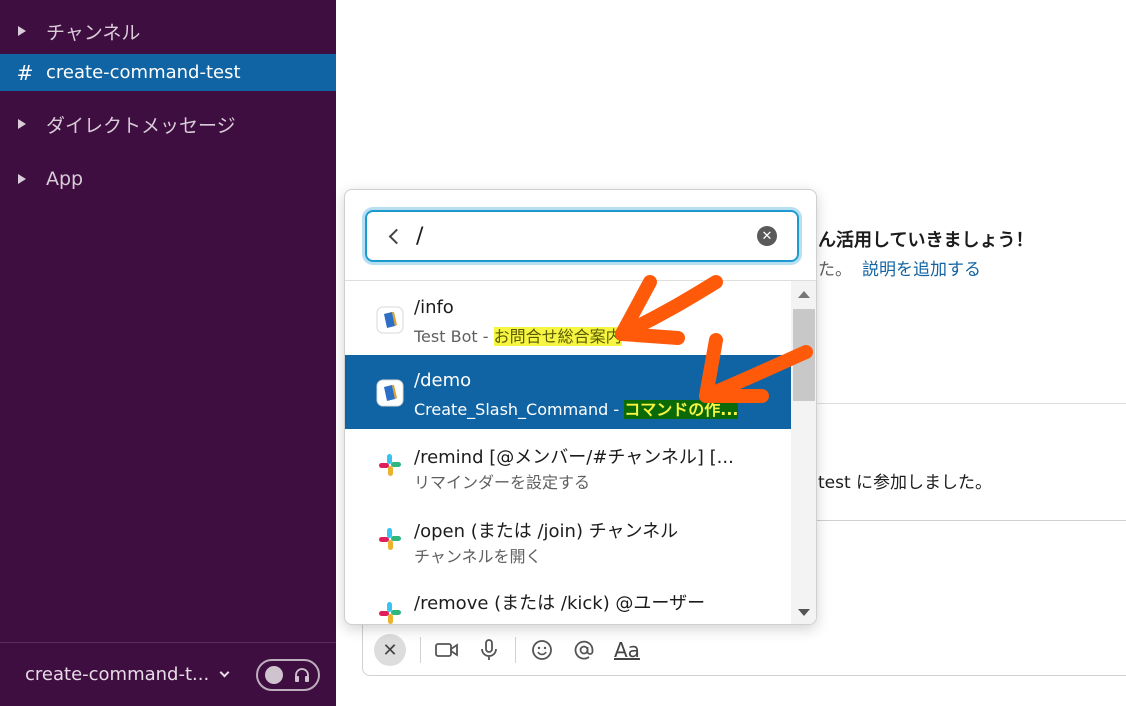 The width and height of the screenshot is (1126, 706). Describe the element at coordinates (168, 31) in the screenshot. I see `sidebar-section-channels: チャンネル` at that location.